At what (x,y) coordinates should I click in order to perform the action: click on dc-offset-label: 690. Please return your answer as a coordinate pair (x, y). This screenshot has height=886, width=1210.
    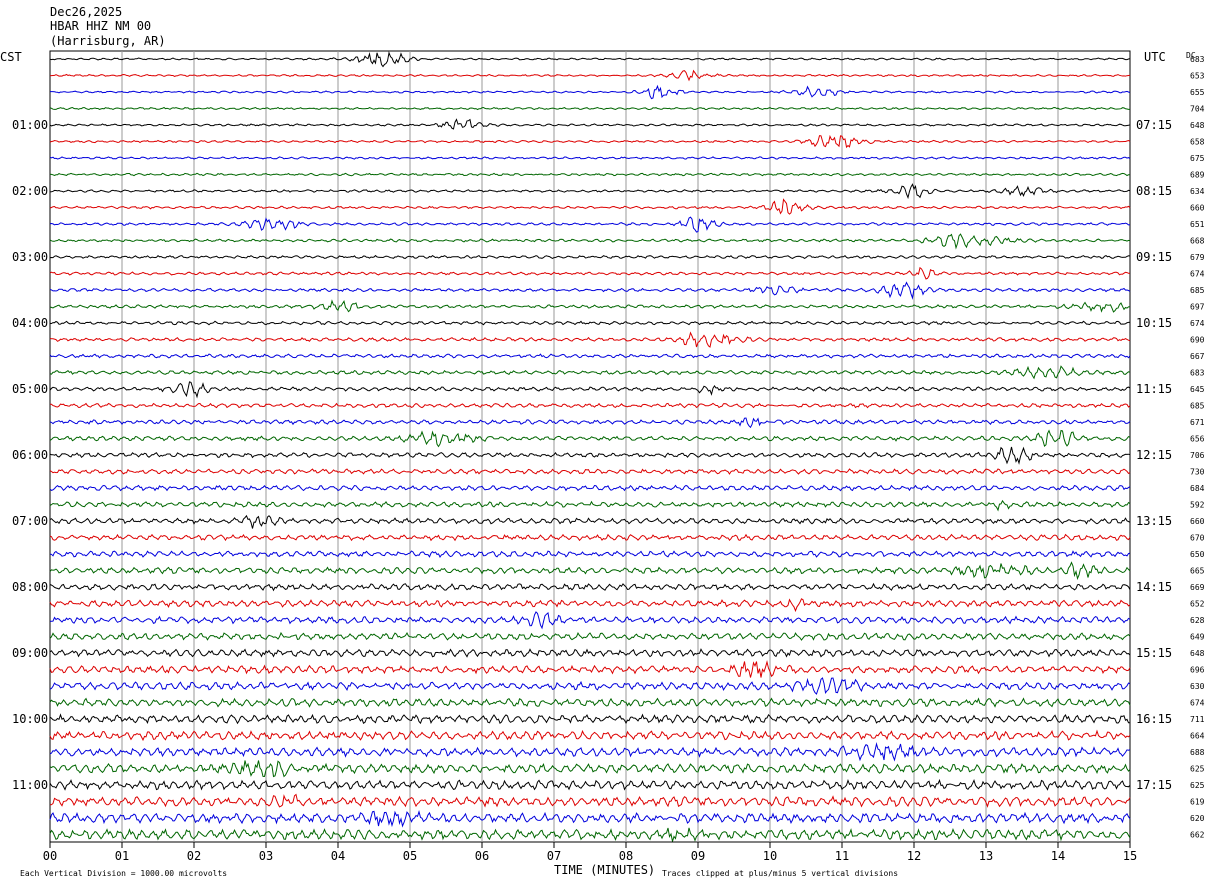
    Looking at the image, I should click on (1197, 340).